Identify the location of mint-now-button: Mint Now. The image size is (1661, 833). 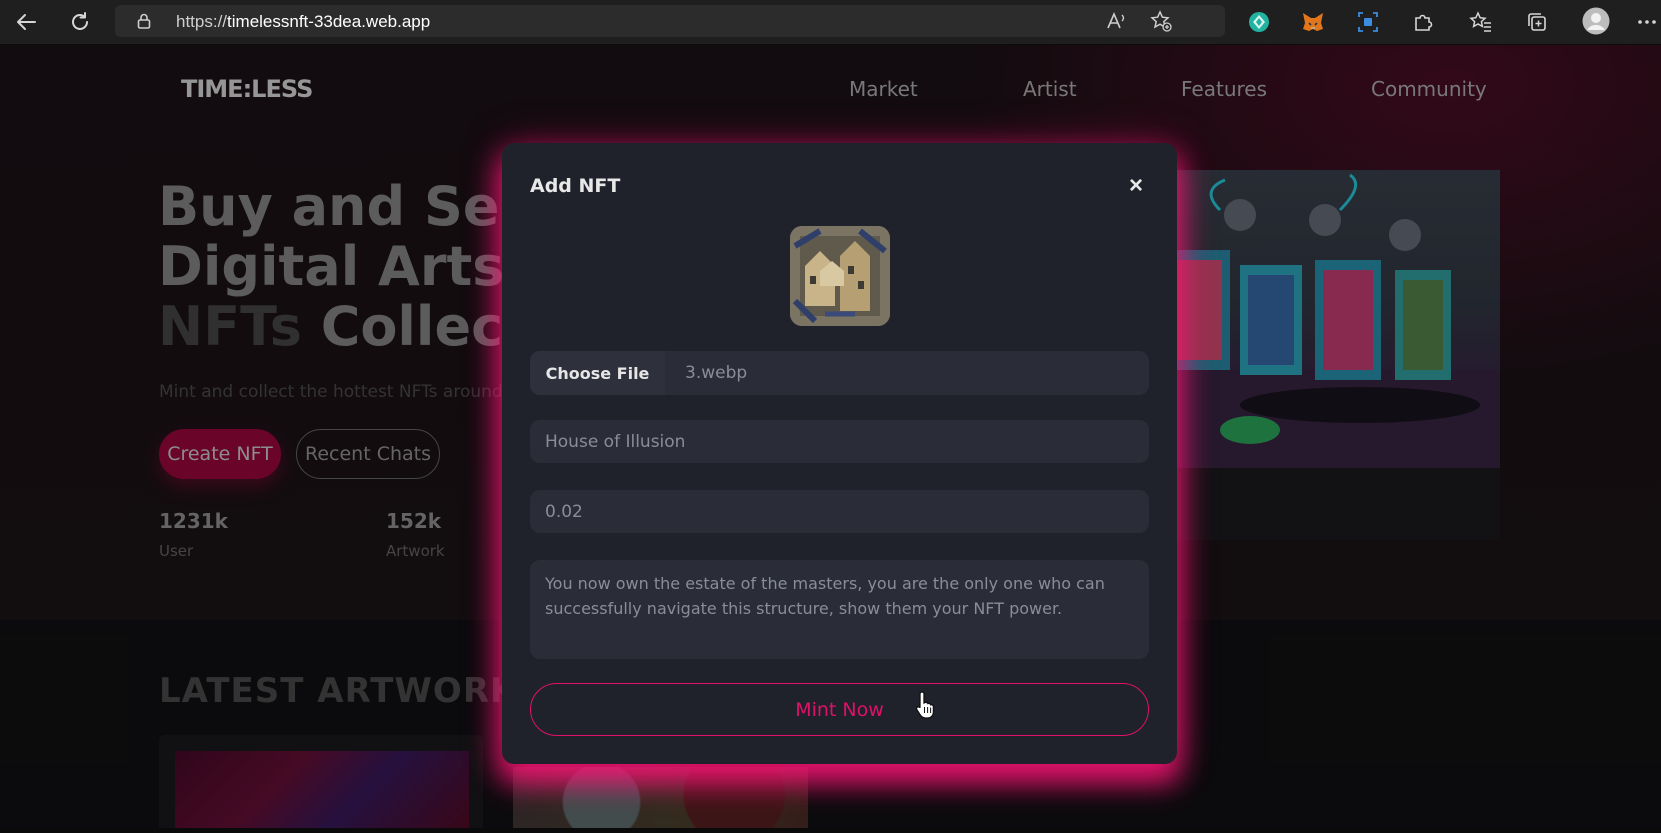
(839, 709).